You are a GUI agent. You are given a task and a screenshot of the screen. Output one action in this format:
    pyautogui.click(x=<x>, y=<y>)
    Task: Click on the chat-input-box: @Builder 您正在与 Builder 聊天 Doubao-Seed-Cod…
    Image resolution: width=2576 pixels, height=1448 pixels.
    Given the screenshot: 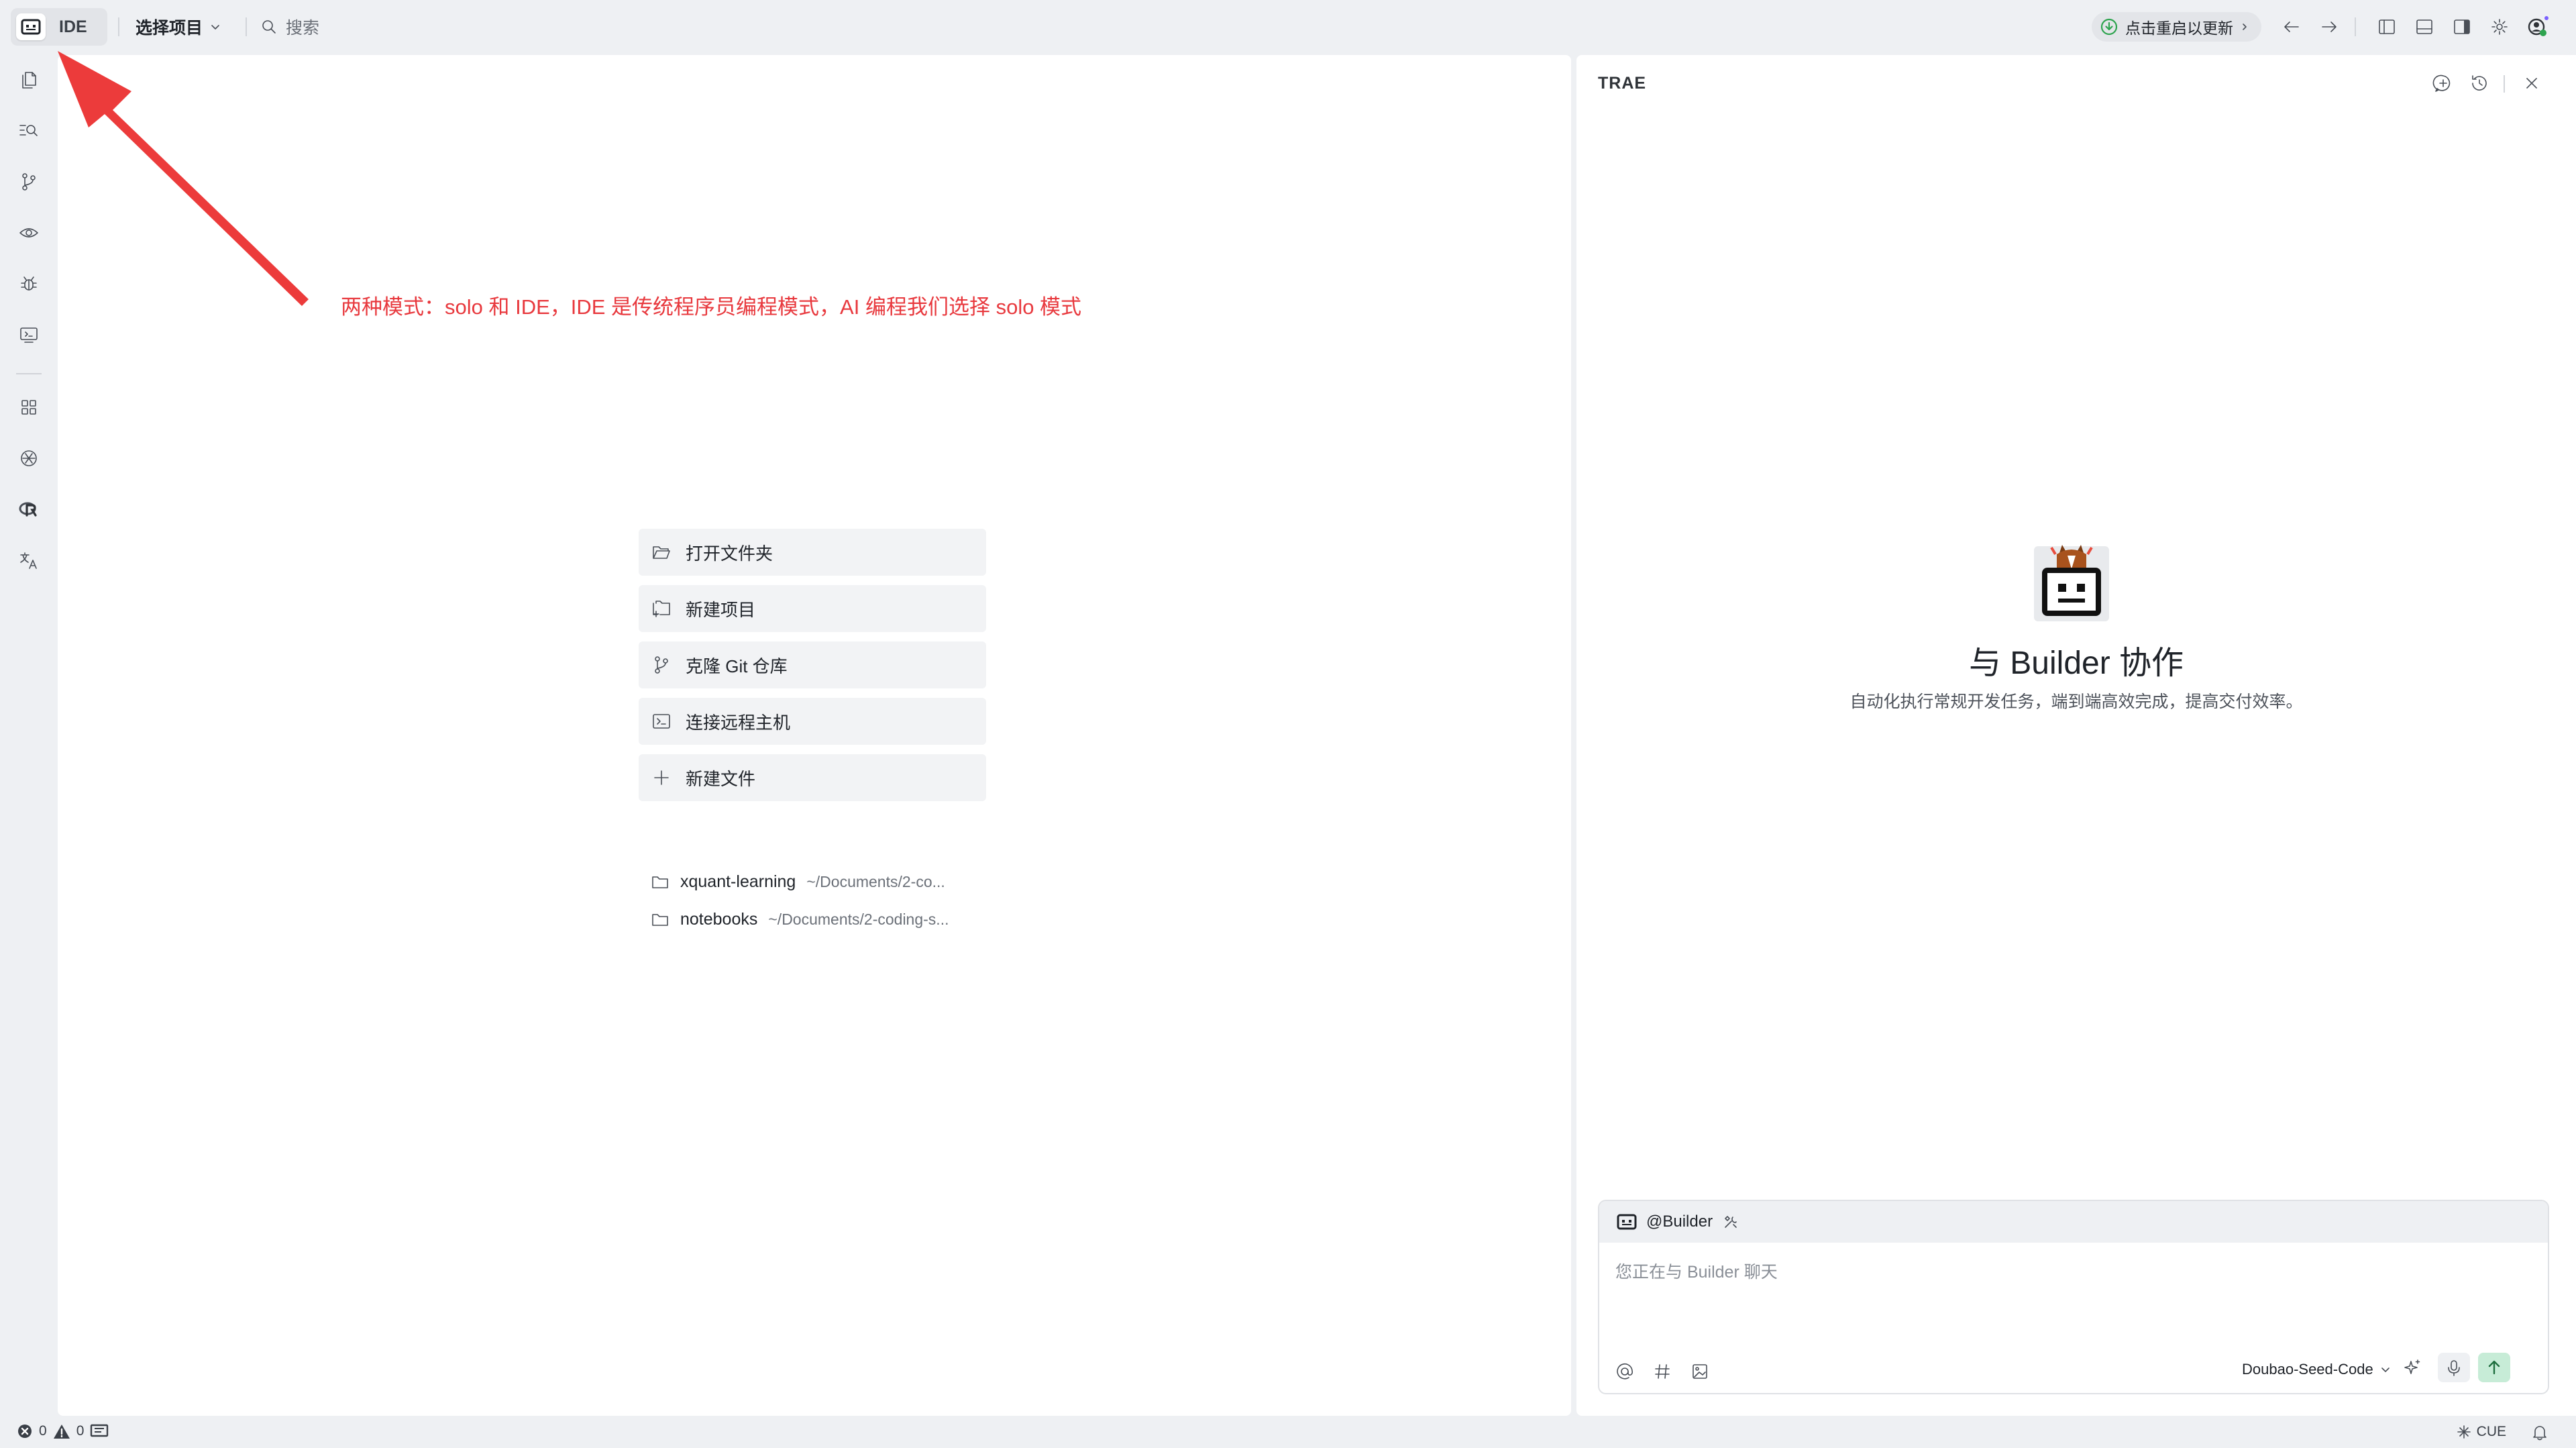 What is the action you would take?
    pyautogui.click(x=2073, y=1297)
    